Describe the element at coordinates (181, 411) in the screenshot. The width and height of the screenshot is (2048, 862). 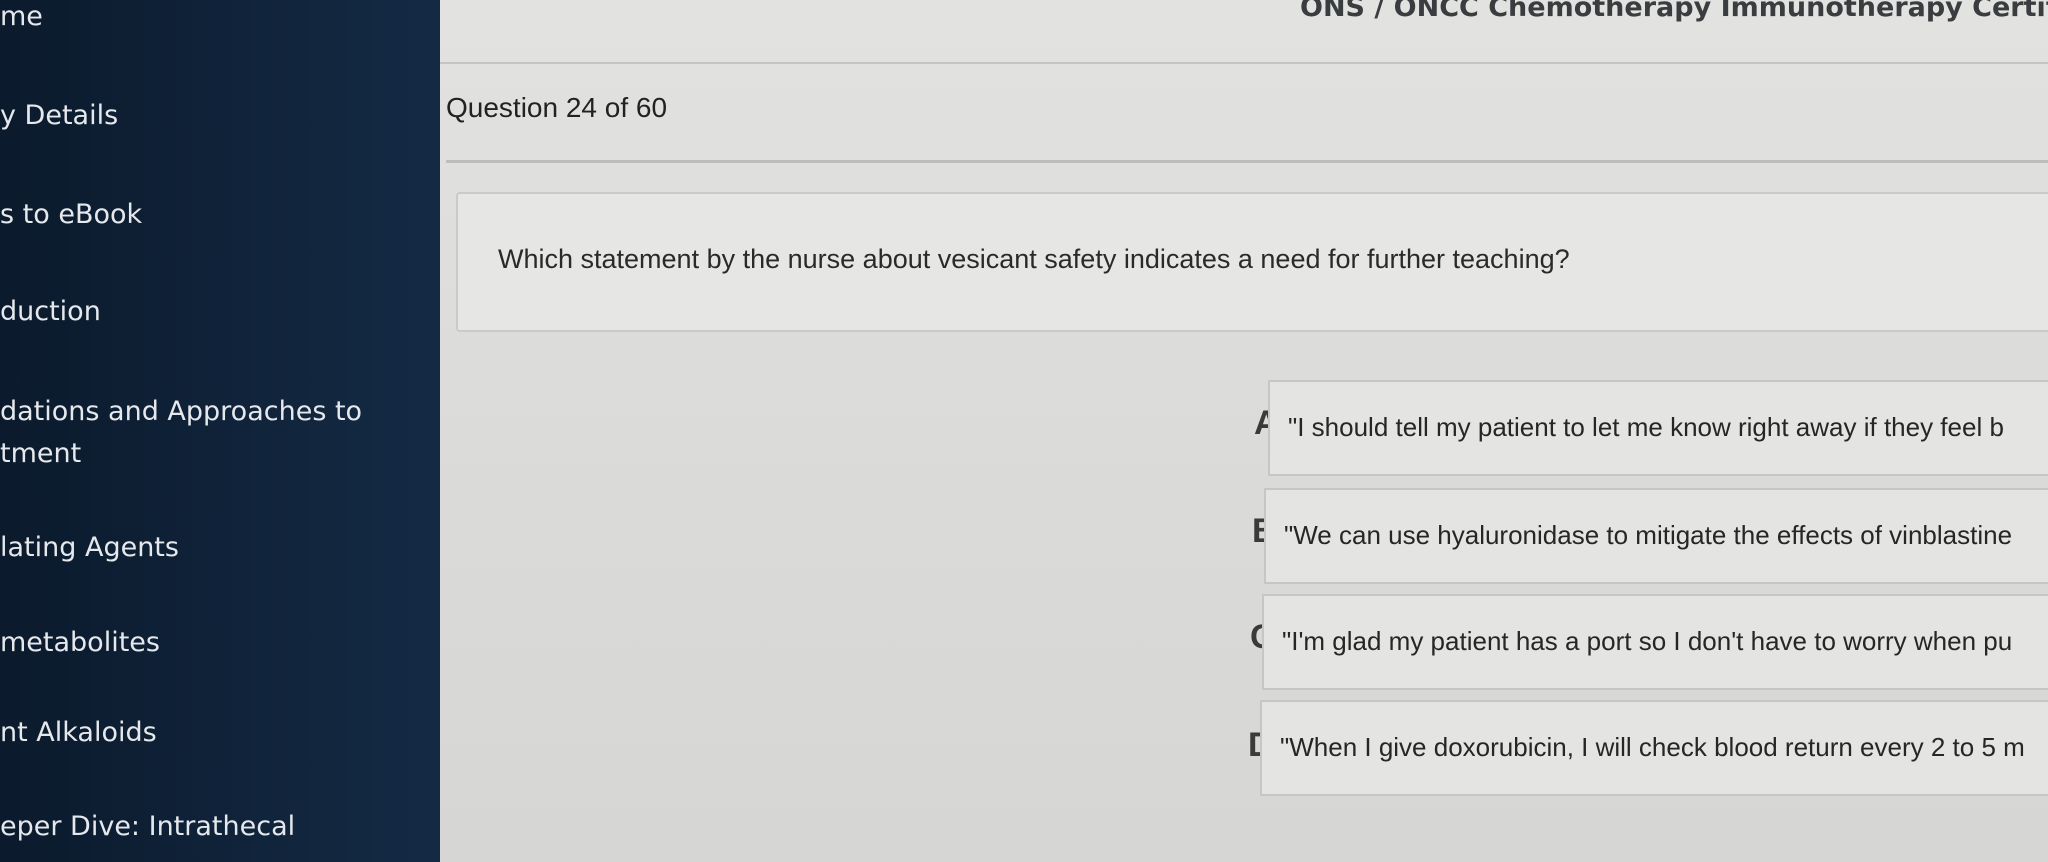
I see `sidebar-item-label: dations and Approaches to` at that location.